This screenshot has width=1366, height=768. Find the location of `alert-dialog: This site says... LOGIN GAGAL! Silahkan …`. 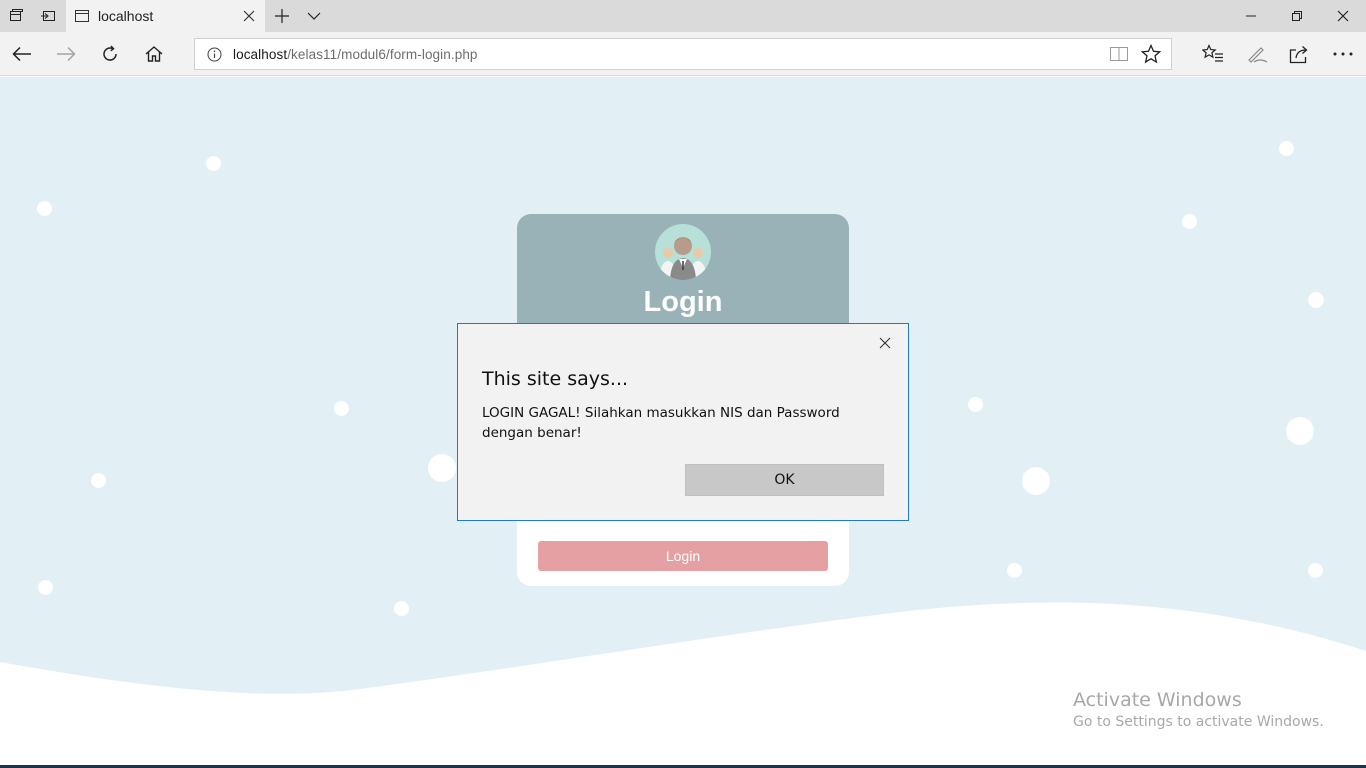

alert-dialog: This site says... LOGIN GAGAL! Silahkan … is located at coordinates (683, 422).